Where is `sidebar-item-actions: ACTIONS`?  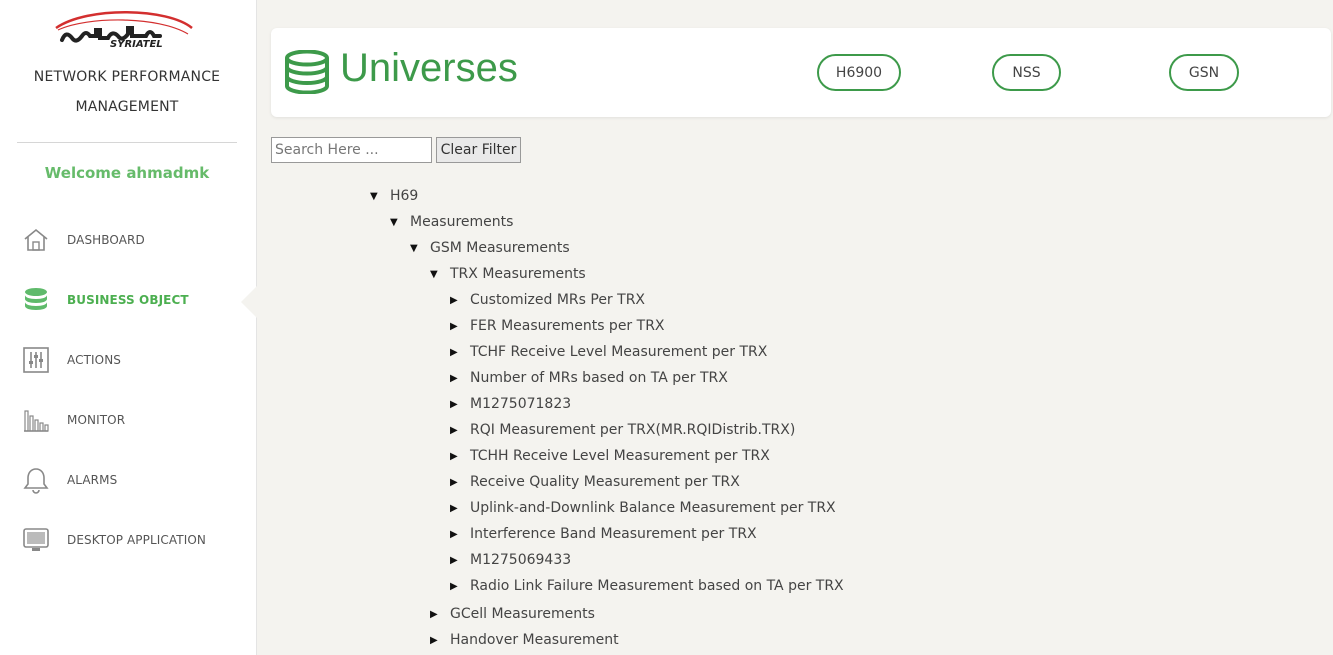 sidebar-item-actions: ACTIONS is located at coordinates (128, 360).